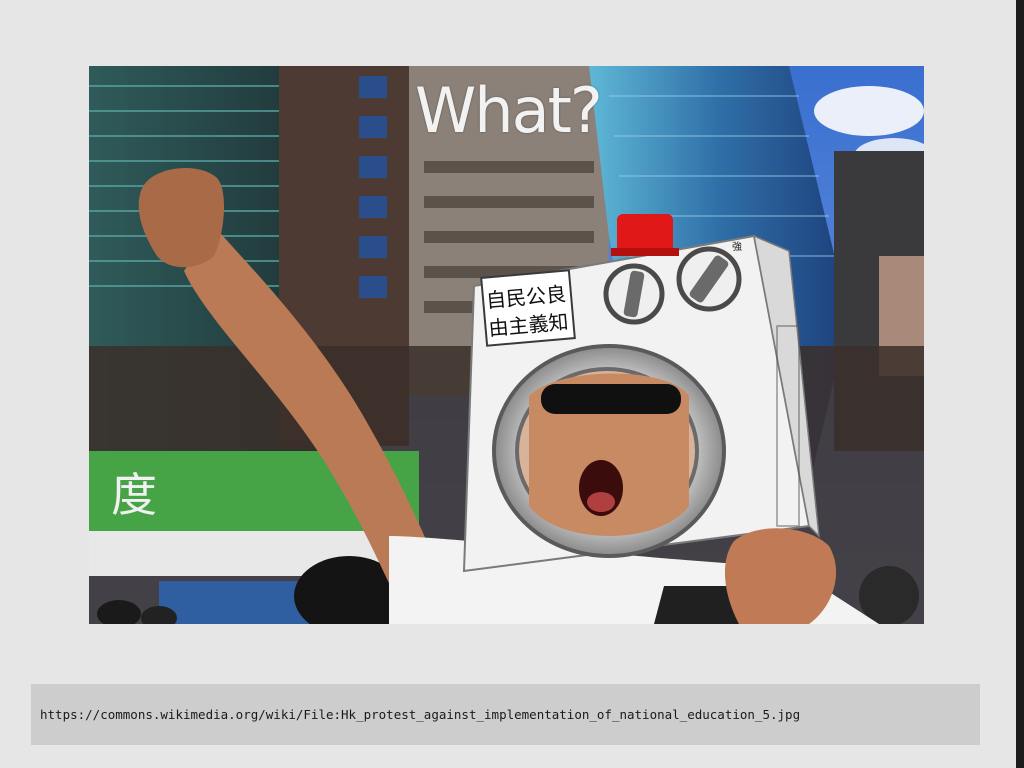  What do you see at coordinates (509, 110) in the screenshot?
I see `slide-title: What?` at bounding box center [509, 110].